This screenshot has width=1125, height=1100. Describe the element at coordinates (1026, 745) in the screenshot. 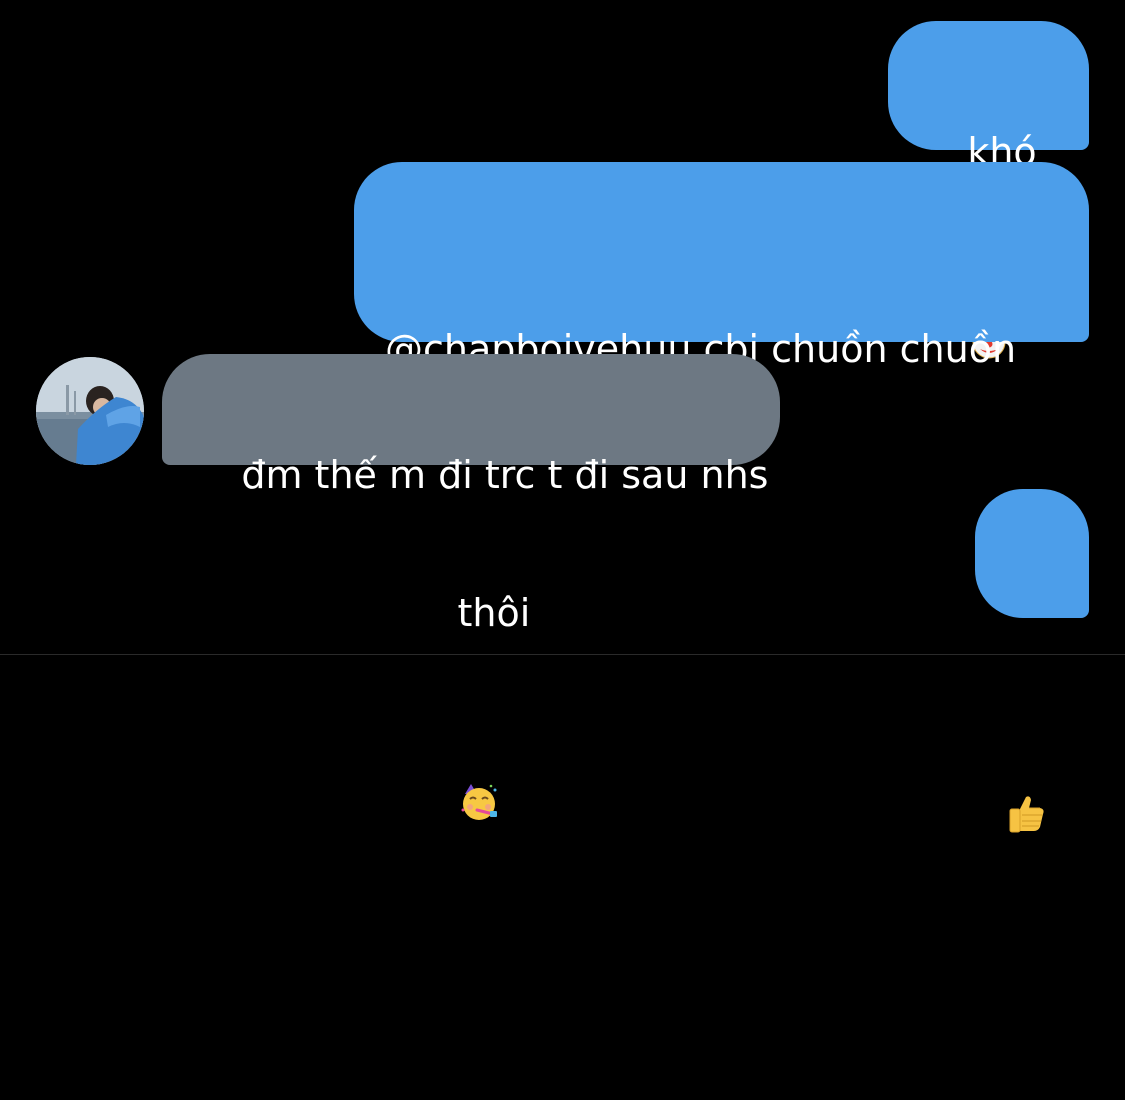

I see `thumbs-up-emoji-icon` at that location.